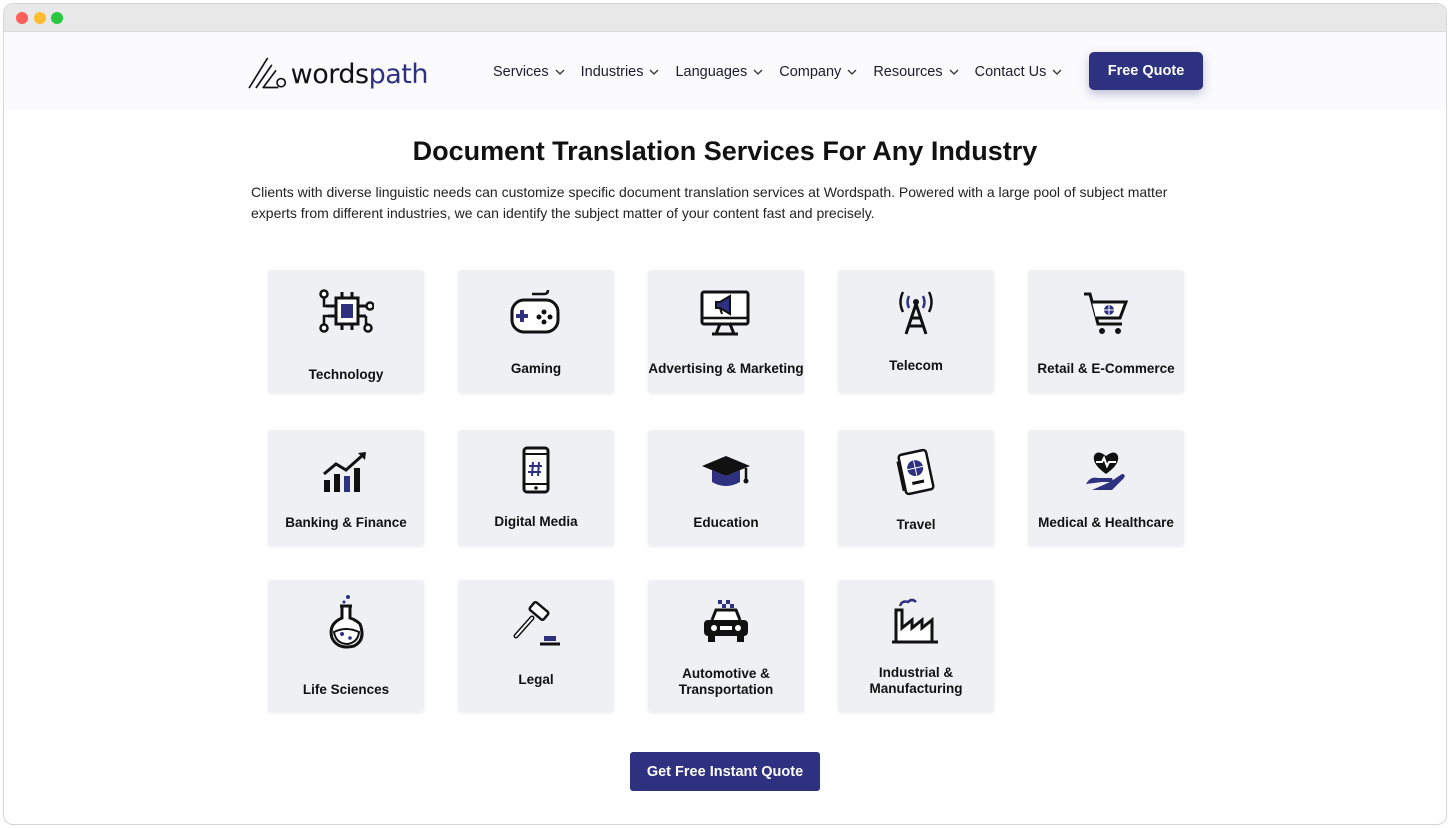  I want to click on nav-item-label: Contact Us, so click(1010, 72).